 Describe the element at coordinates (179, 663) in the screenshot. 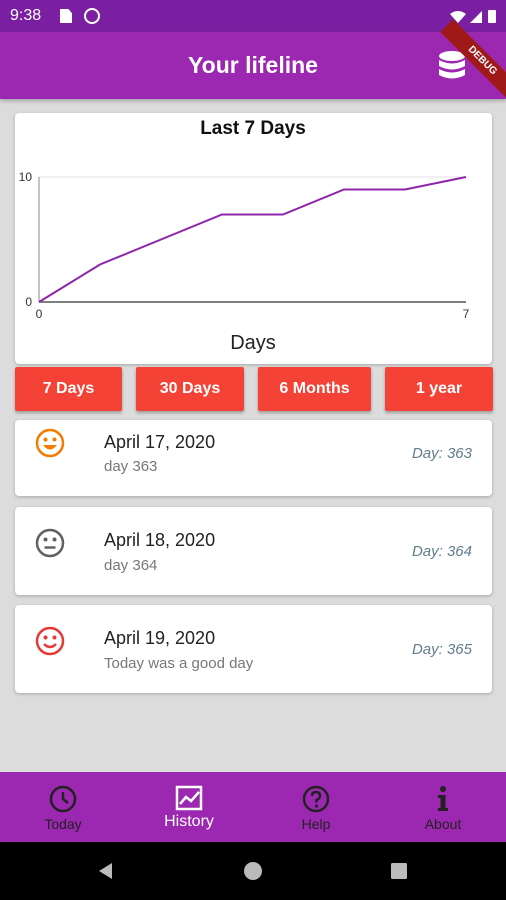

I see `entry-note: Today was a good day` at that location.